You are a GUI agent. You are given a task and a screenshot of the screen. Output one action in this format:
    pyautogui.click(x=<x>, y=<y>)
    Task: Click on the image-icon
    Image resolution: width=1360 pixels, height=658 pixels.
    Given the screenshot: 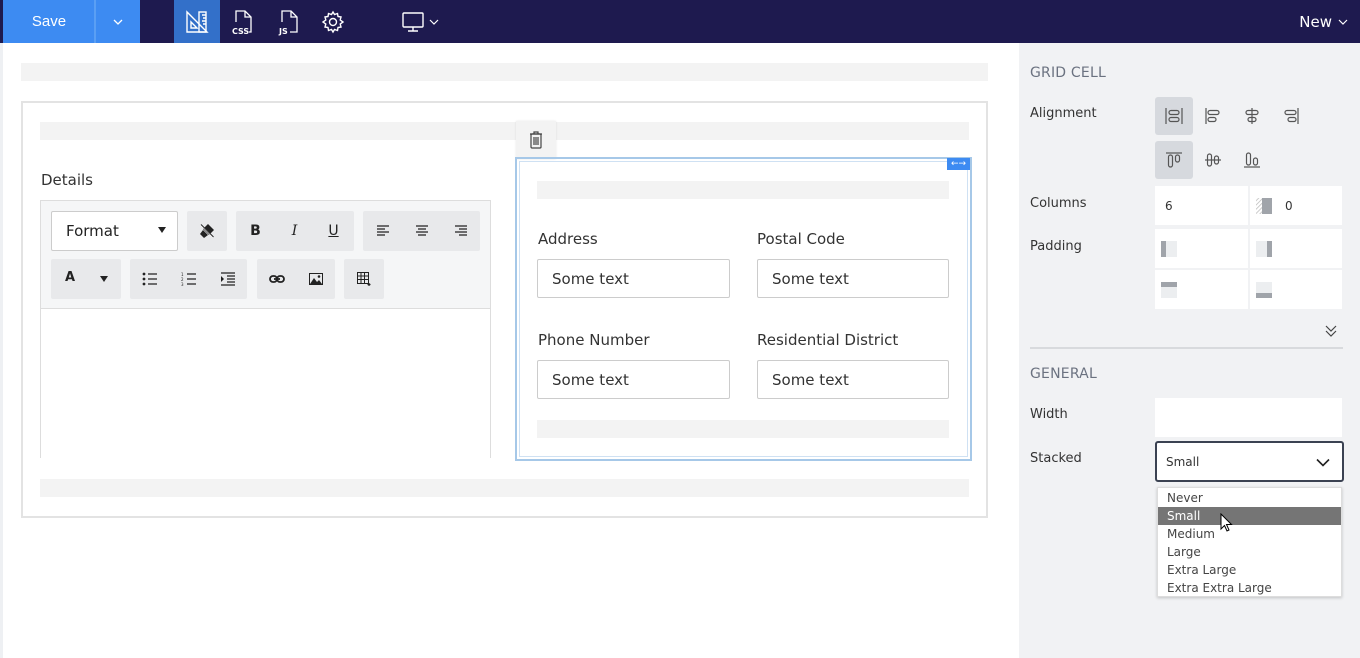 What is the action you would take?
    pyautogui.click(x=315, y=279)
    